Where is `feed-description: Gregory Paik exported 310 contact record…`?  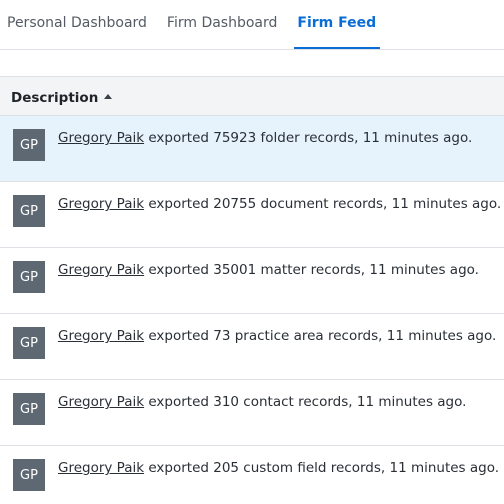 feed-description: Gregory Paik exported 310 contact record… is located at coordinates (262, 402).